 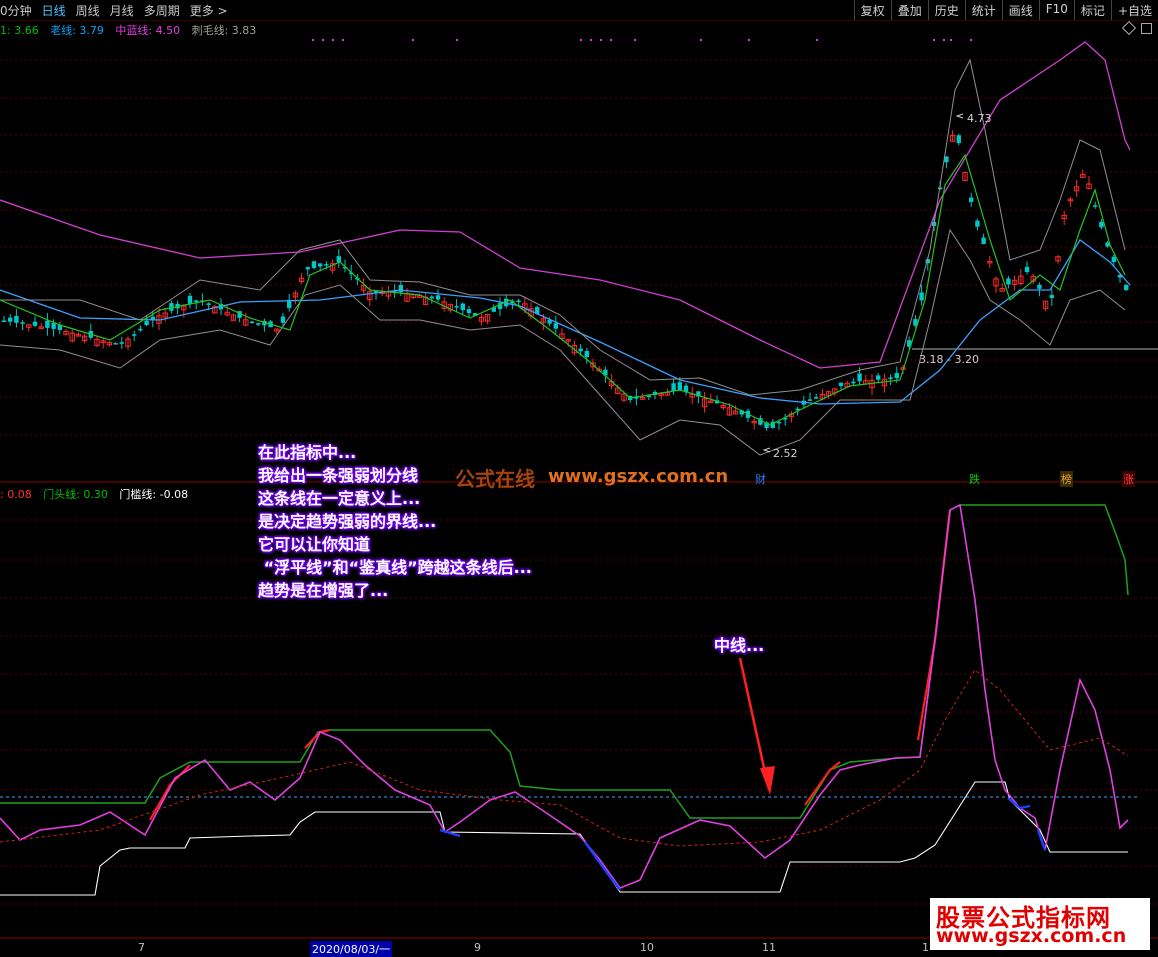 What do you see at coordinates (959, 116) in the screenshot?
I see `high-pointer-icon` at bounding box center [959, 116].